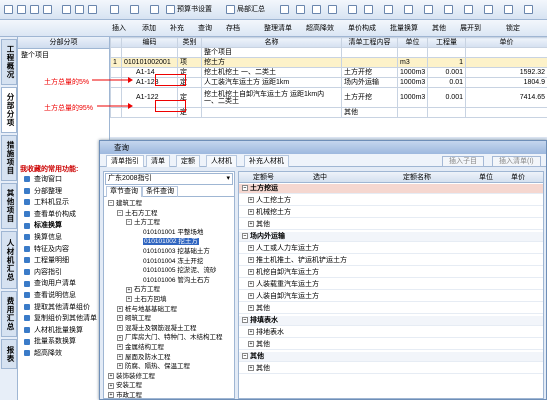 The height and width of the screenshot is (400, 547). What do you see at coordinates (516, 161) in the screenshot?
I see `insert-list-button: 插入清单(I)` at bounding box center [516, 161].